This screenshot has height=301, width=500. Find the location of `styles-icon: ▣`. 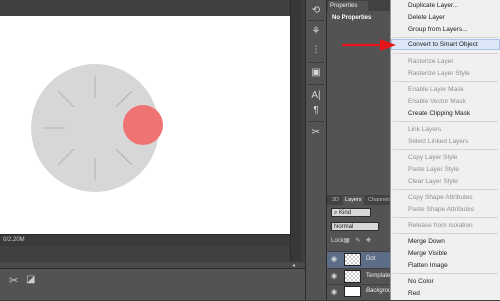

styles-icon: ▣ is located at coordinates (316, 73).